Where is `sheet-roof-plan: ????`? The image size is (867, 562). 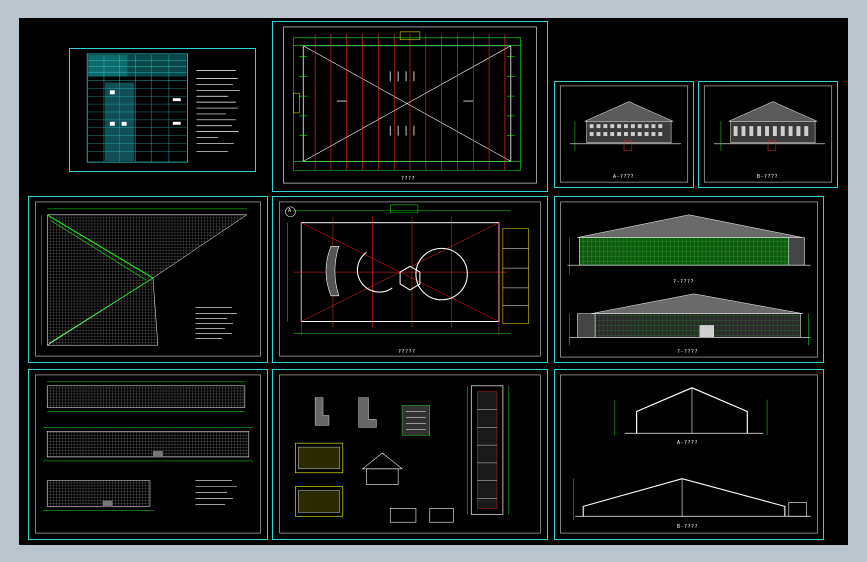 sheet-roof-plan: ???? is located at coordinates (410, 106).